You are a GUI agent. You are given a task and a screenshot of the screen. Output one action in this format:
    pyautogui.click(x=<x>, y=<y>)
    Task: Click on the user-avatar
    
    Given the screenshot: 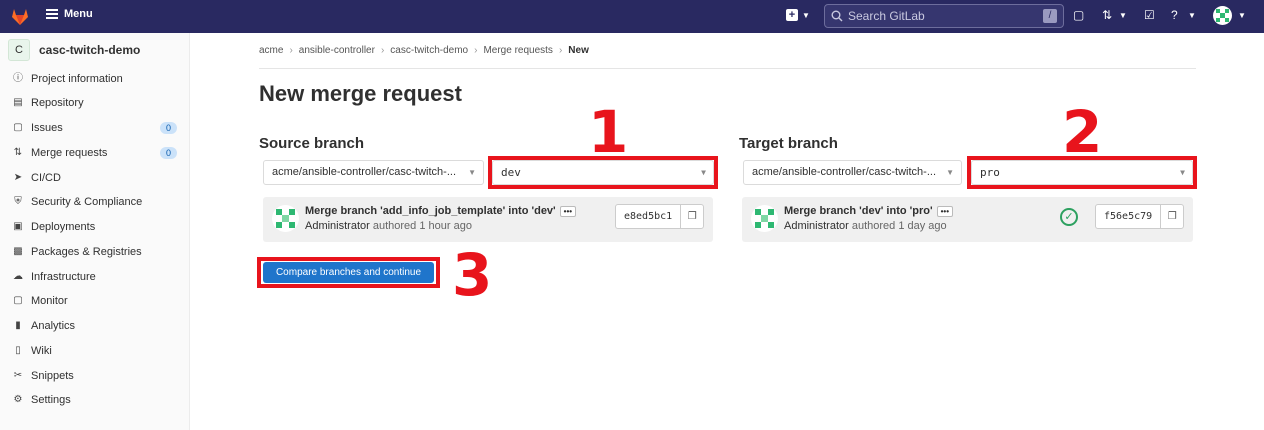 What is the action you would take?
    pyautogui.click(x=1222, y=15)
    